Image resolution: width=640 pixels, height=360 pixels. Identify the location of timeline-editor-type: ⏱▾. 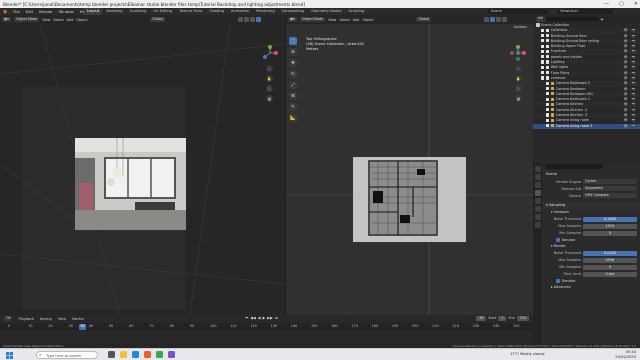
(8, 318).